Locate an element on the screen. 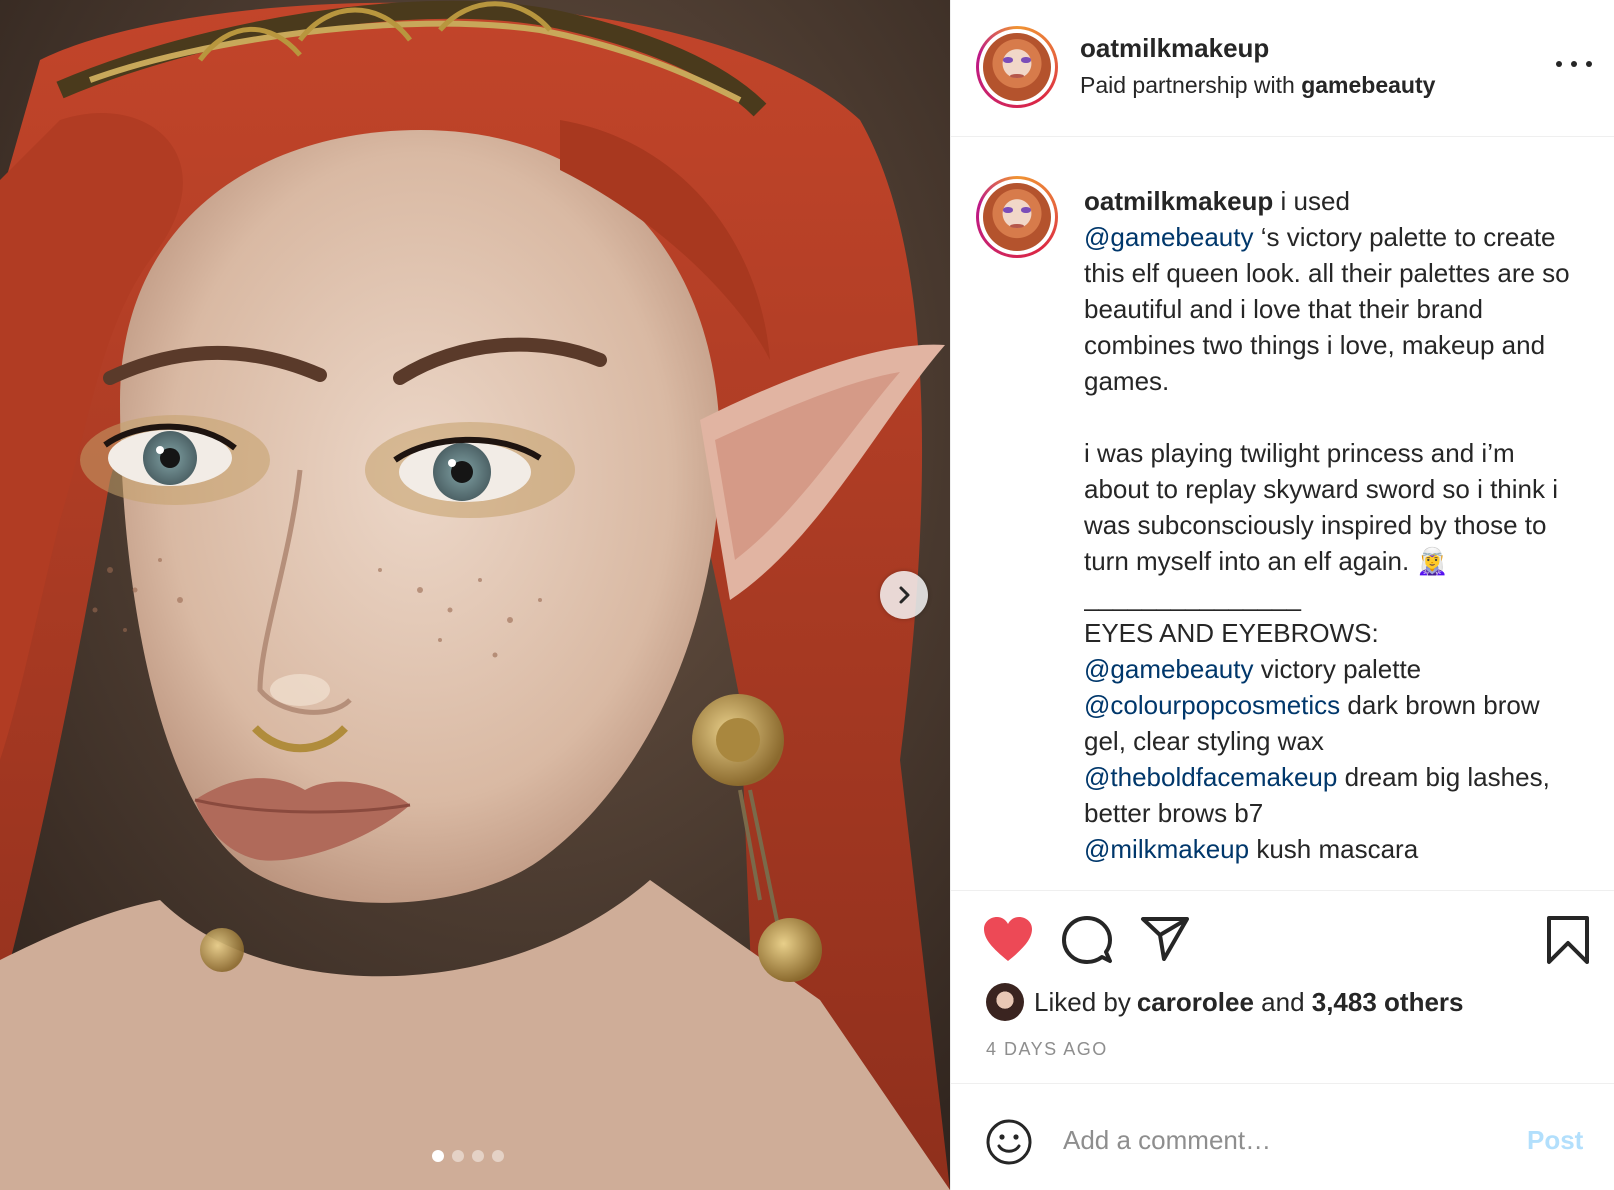 This screenshot has width=1614, height=1190. mention-link: @colourpopcosmetics is located at coordinates (1212, 705).